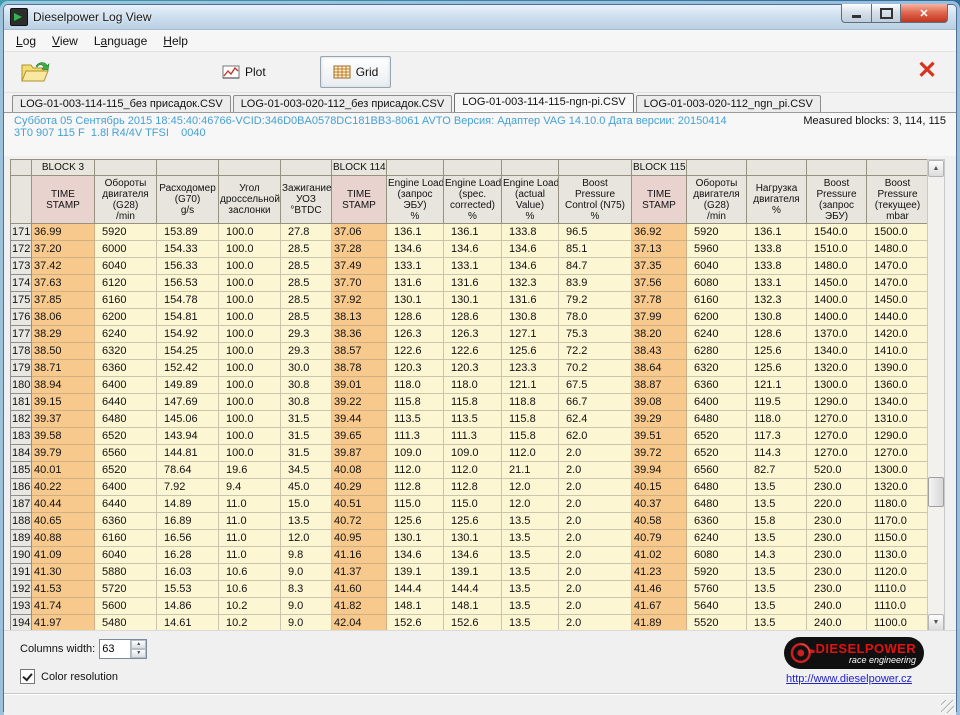 This screenshot has width=960, height=715. What do you see at coordinates (936, 395) in the screenshot?
I see `scrollbar-track` at bounding box center [936, 395].